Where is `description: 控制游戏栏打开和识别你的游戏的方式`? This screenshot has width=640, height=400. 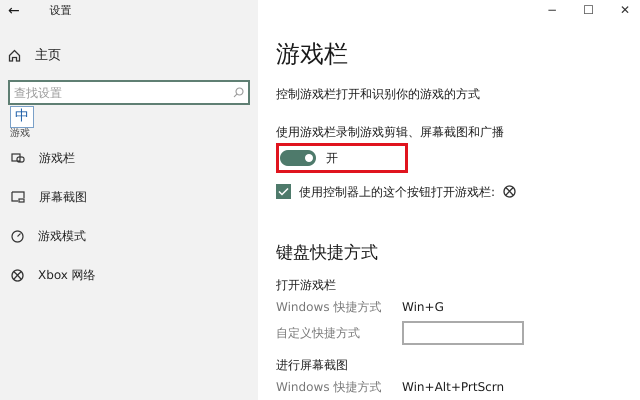 description: 控制游戏栏打开和识别你的游戏的方式 is located at coordinates (378, 94).